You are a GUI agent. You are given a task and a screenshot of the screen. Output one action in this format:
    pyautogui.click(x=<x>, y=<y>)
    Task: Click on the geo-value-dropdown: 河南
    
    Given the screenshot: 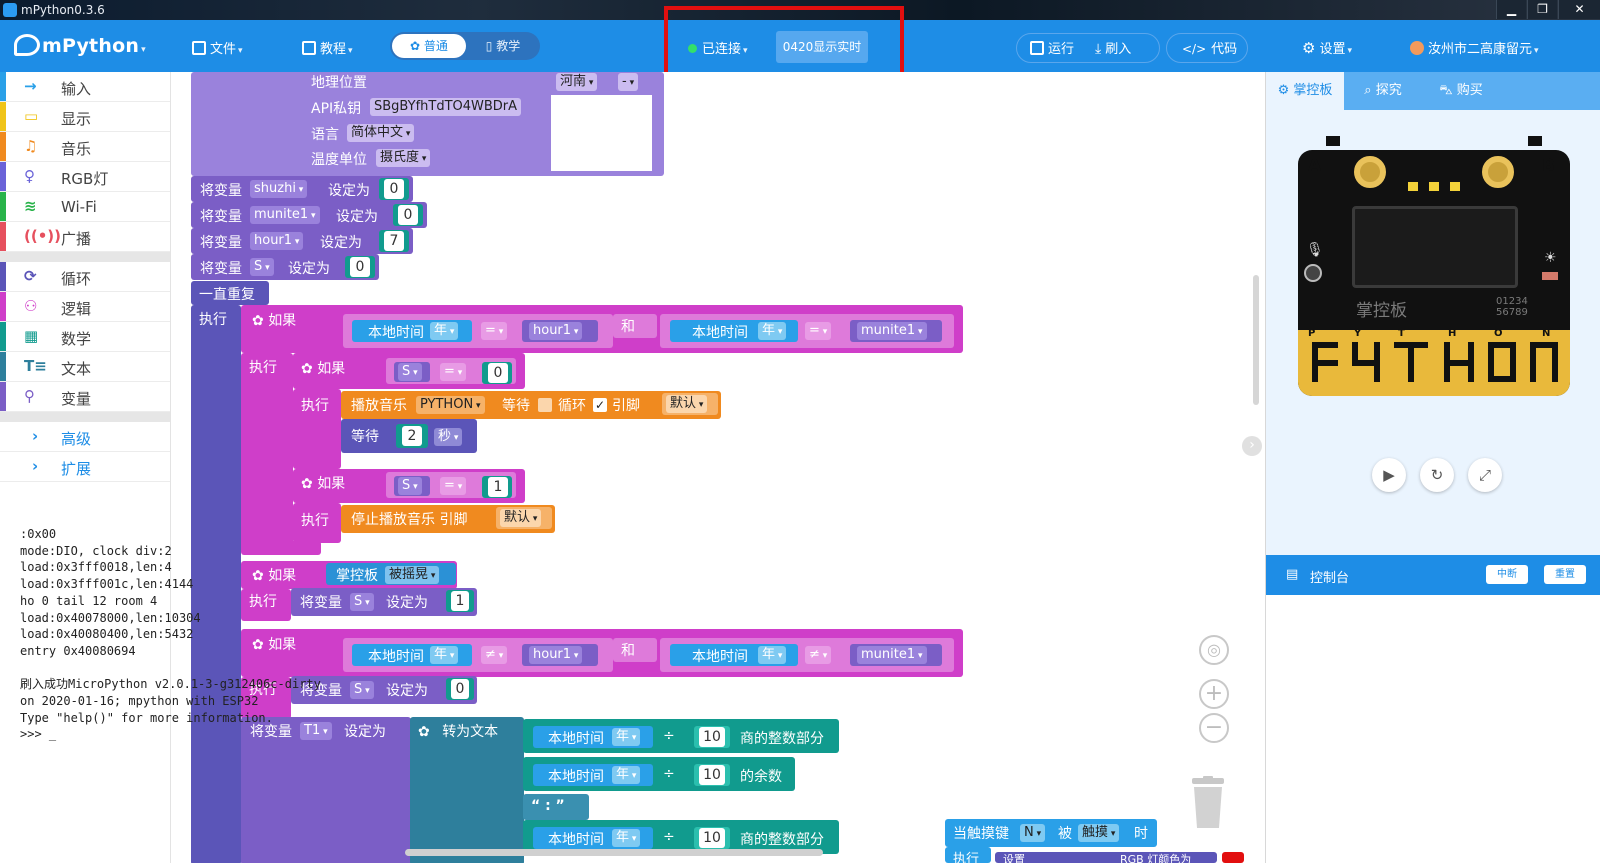 What is the action you would take?
    pyautogui.click(x=577, y=82)
    